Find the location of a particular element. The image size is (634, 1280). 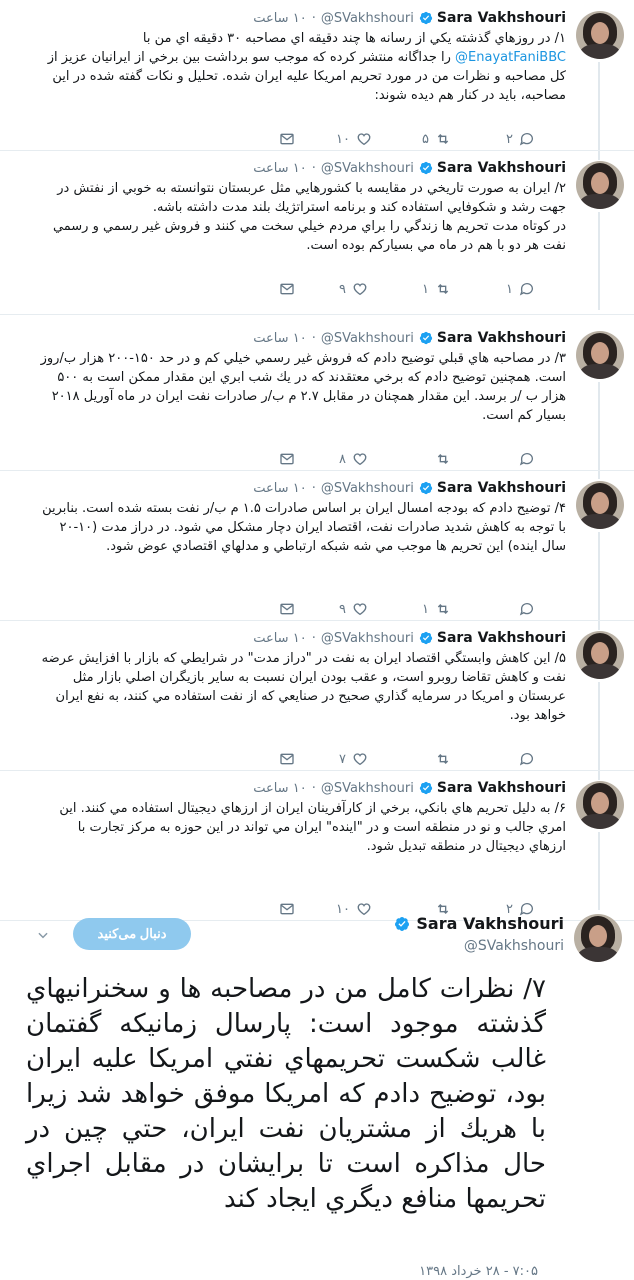

tweet-actions: ۲ ۵ ۱۰ is located at coordinates (317, 139).